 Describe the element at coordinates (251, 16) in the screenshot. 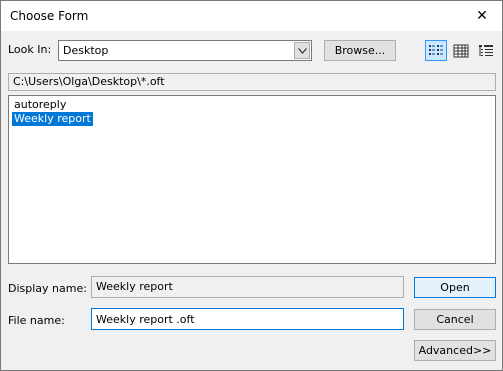

I see `title-bar: Choose Form ✕` at that location.